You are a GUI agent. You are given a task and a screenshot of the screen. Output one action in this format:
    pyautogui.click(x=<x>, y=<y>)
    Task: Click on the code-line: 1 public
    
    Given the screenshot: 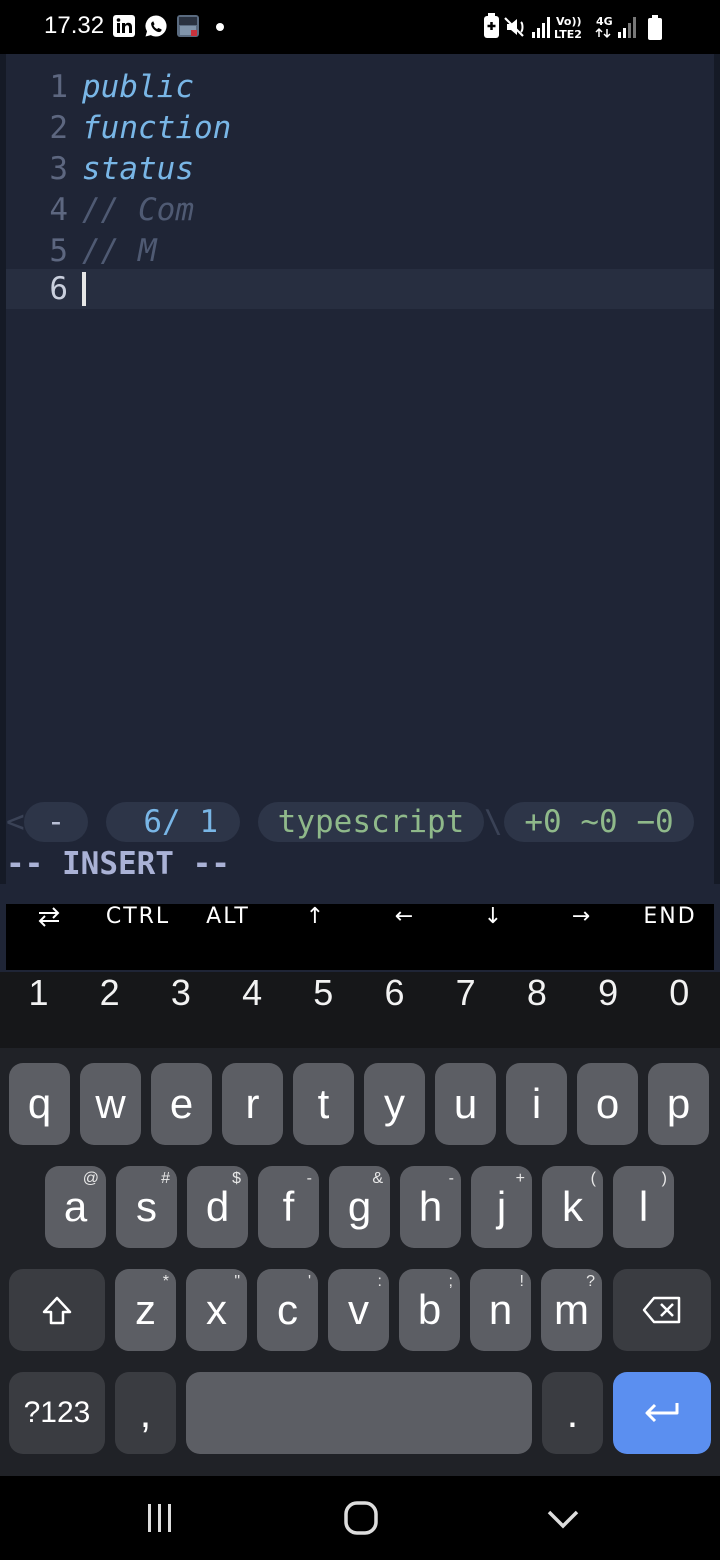 What is the action you would take?
    pyautogui.click(x=360, y=87)
    